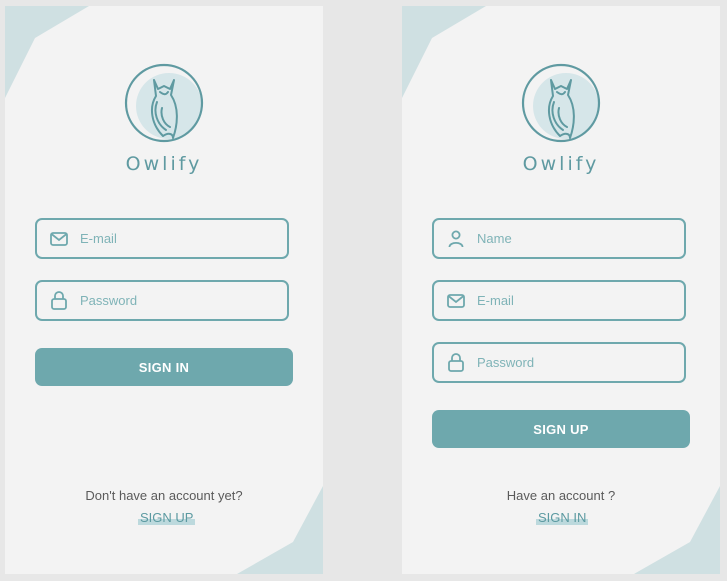 The height and width of the screenshot is (581, 727). Describe the element at coordinates (561, 495) in the screenshot. I see `signin-prompt: Have an account ?` at that location.